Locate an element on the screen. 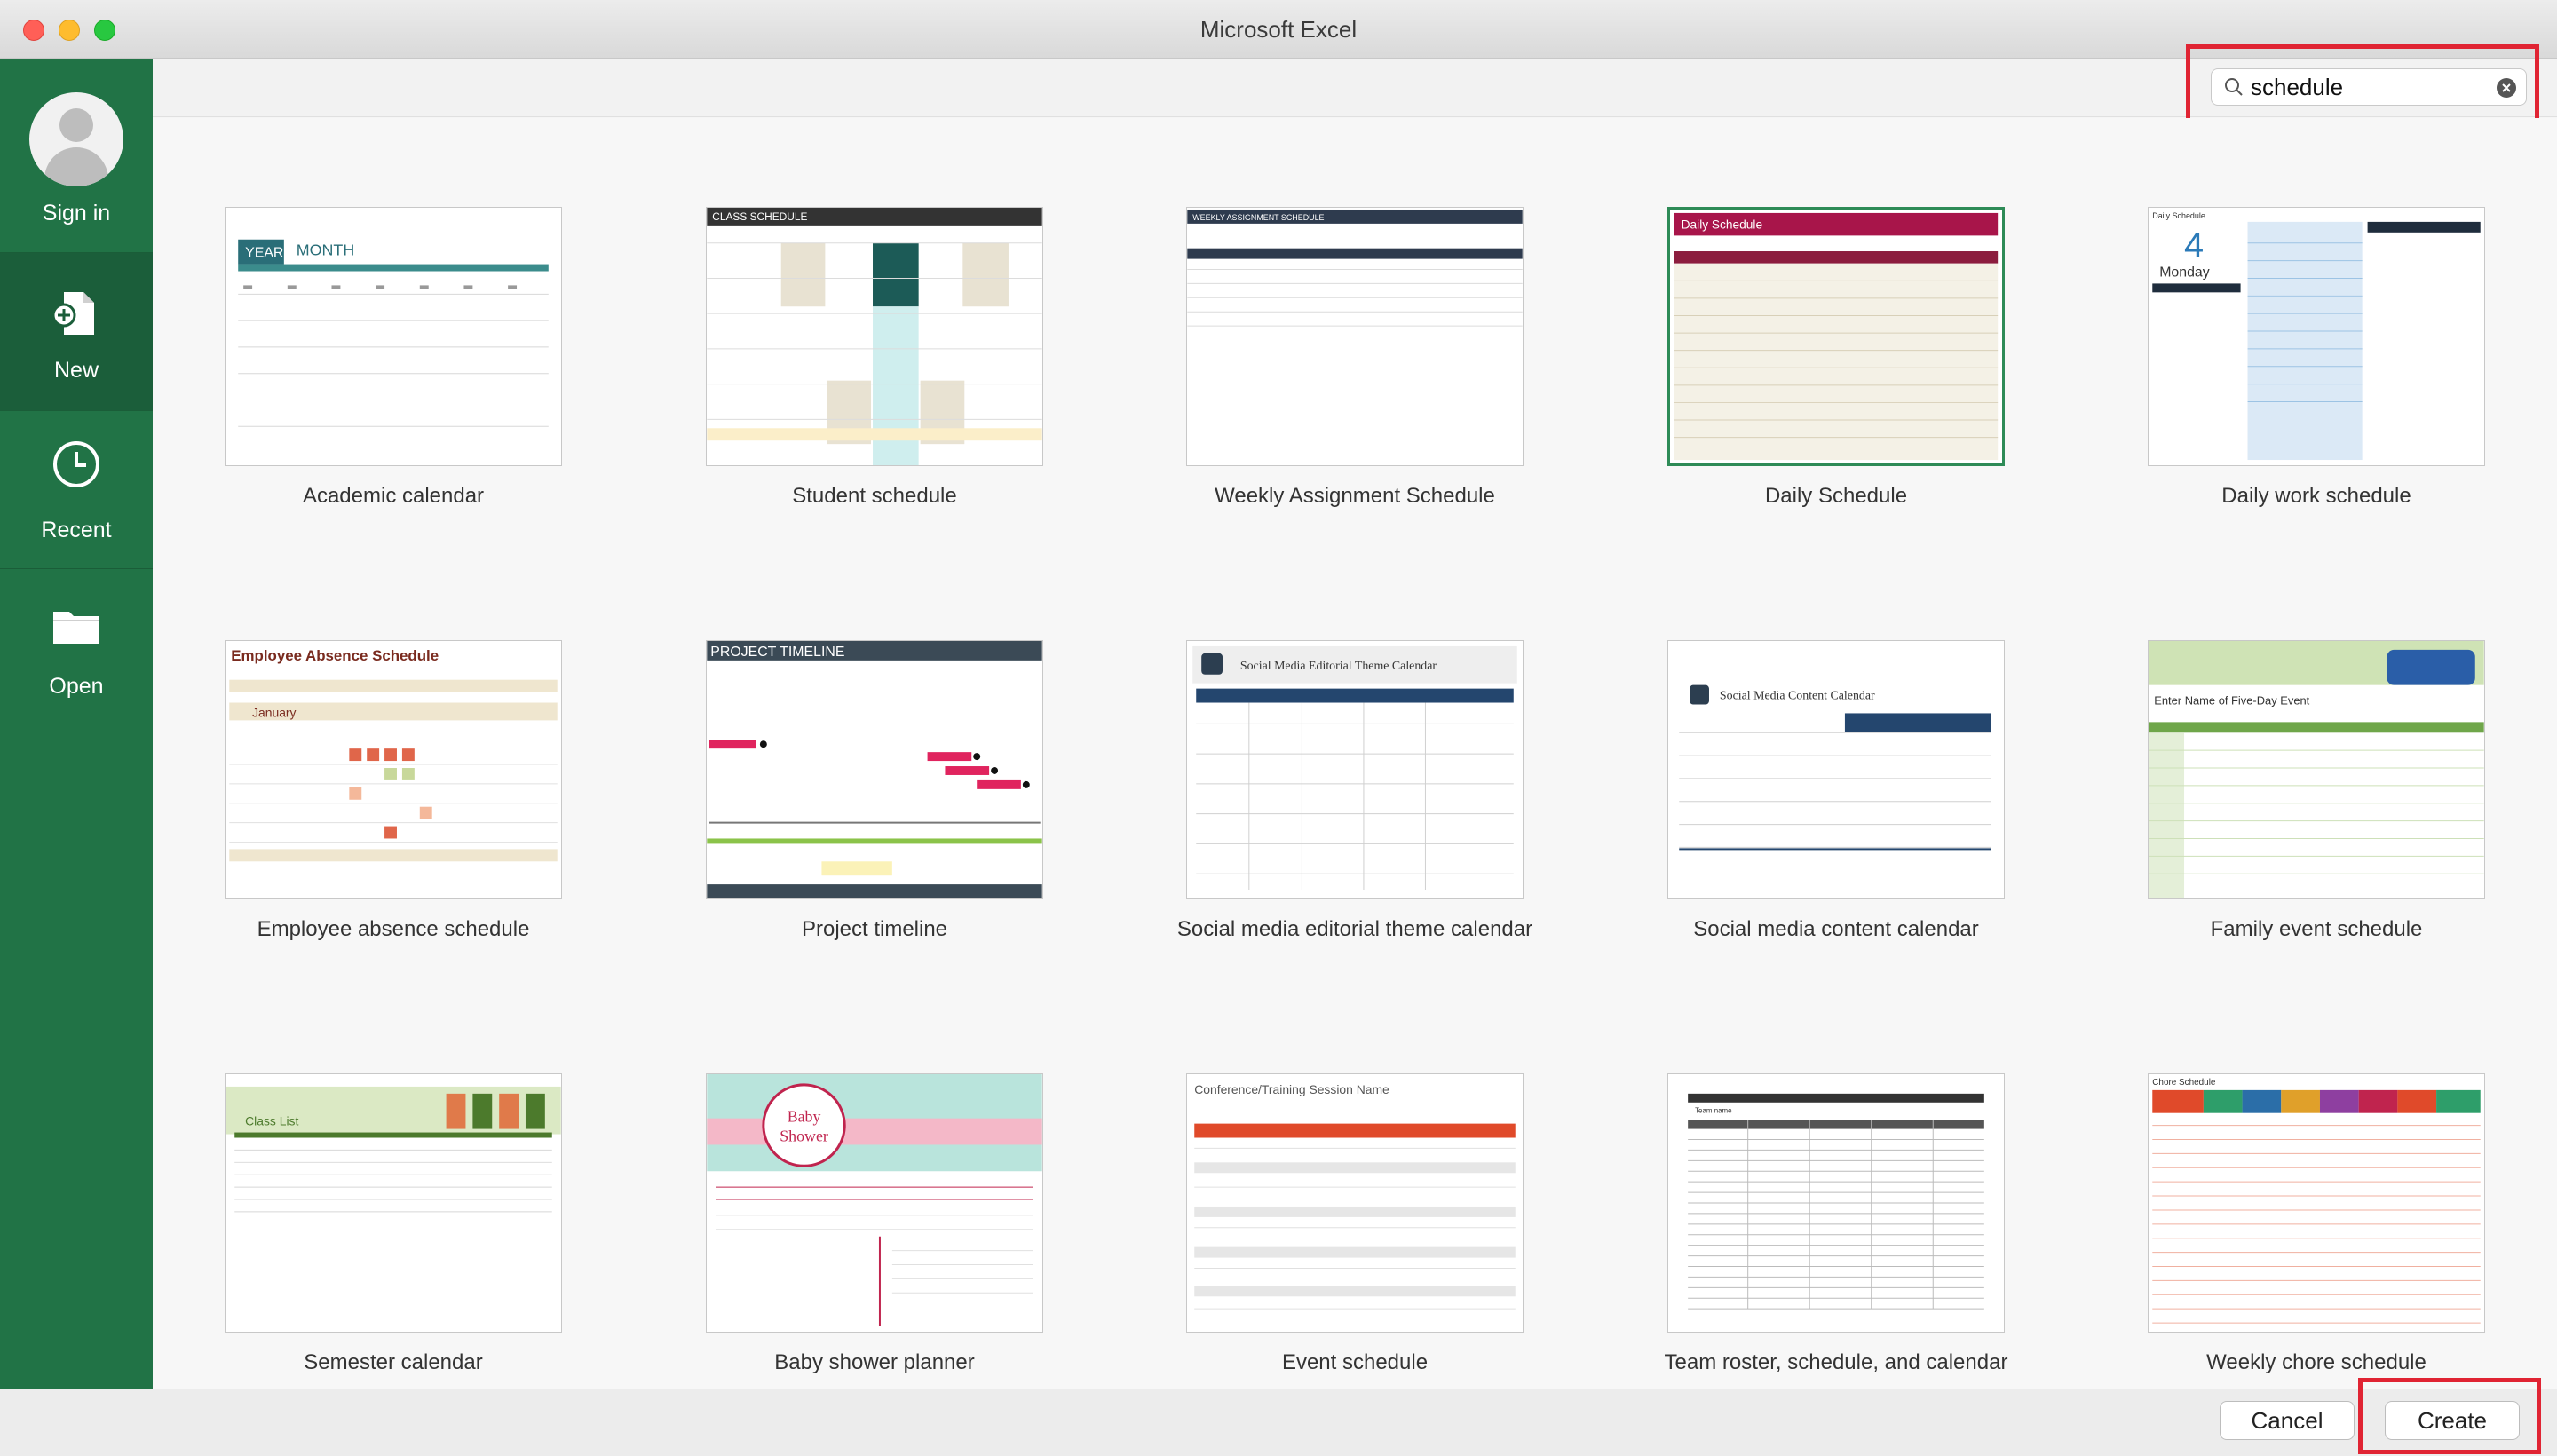 The height and width of the screenshot is (1456, 2557). sidebar-item-label: Sign in is located at coordinates (76, 213).